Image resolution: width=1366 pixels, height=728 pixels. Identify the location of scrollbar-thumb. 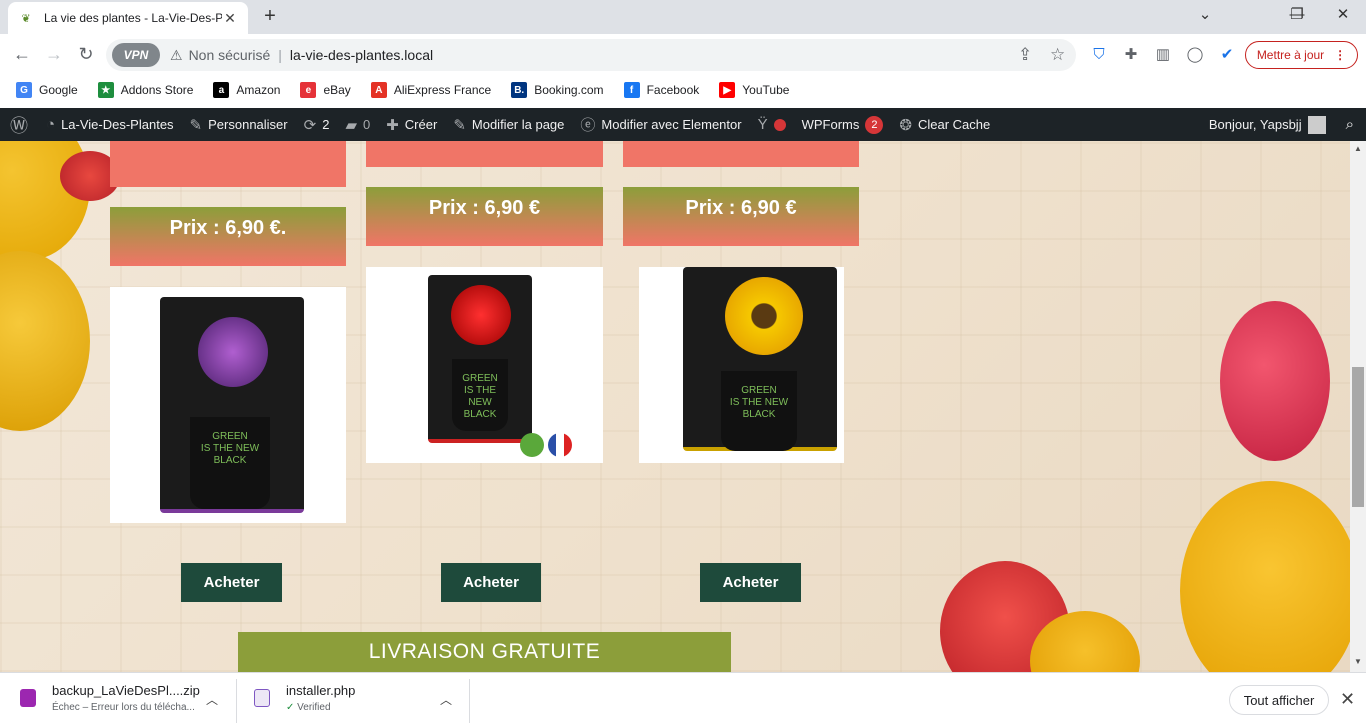
(1358, 437).